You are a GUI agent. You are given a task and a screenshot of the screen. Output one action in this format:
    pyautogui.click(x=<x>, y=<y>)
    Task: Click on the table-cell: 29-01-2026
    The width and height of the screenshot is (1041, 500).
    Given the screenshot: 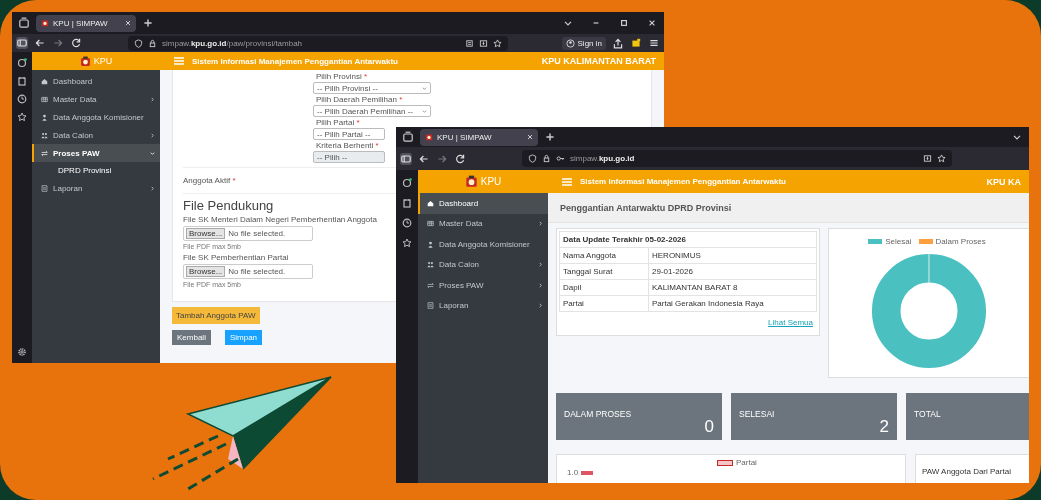 What is the action you would take?
    pyautogui.click(x=732, y=271)
    